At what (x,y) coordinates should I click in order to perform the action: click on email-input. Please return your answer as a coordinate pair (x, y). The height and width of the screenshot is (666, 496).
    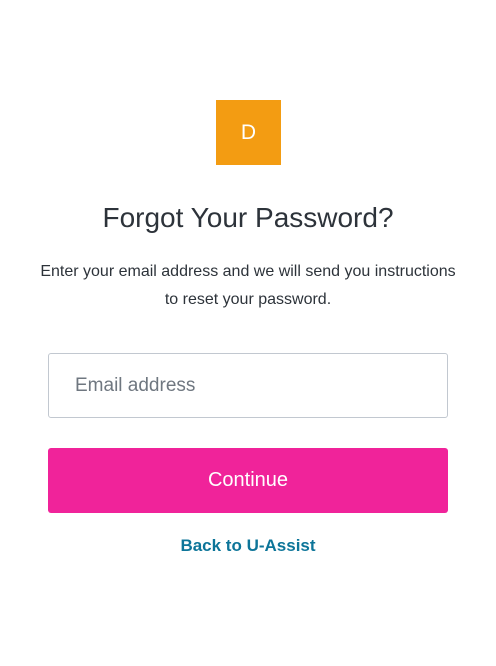
    Looking at the image, I should click on (248, 385).